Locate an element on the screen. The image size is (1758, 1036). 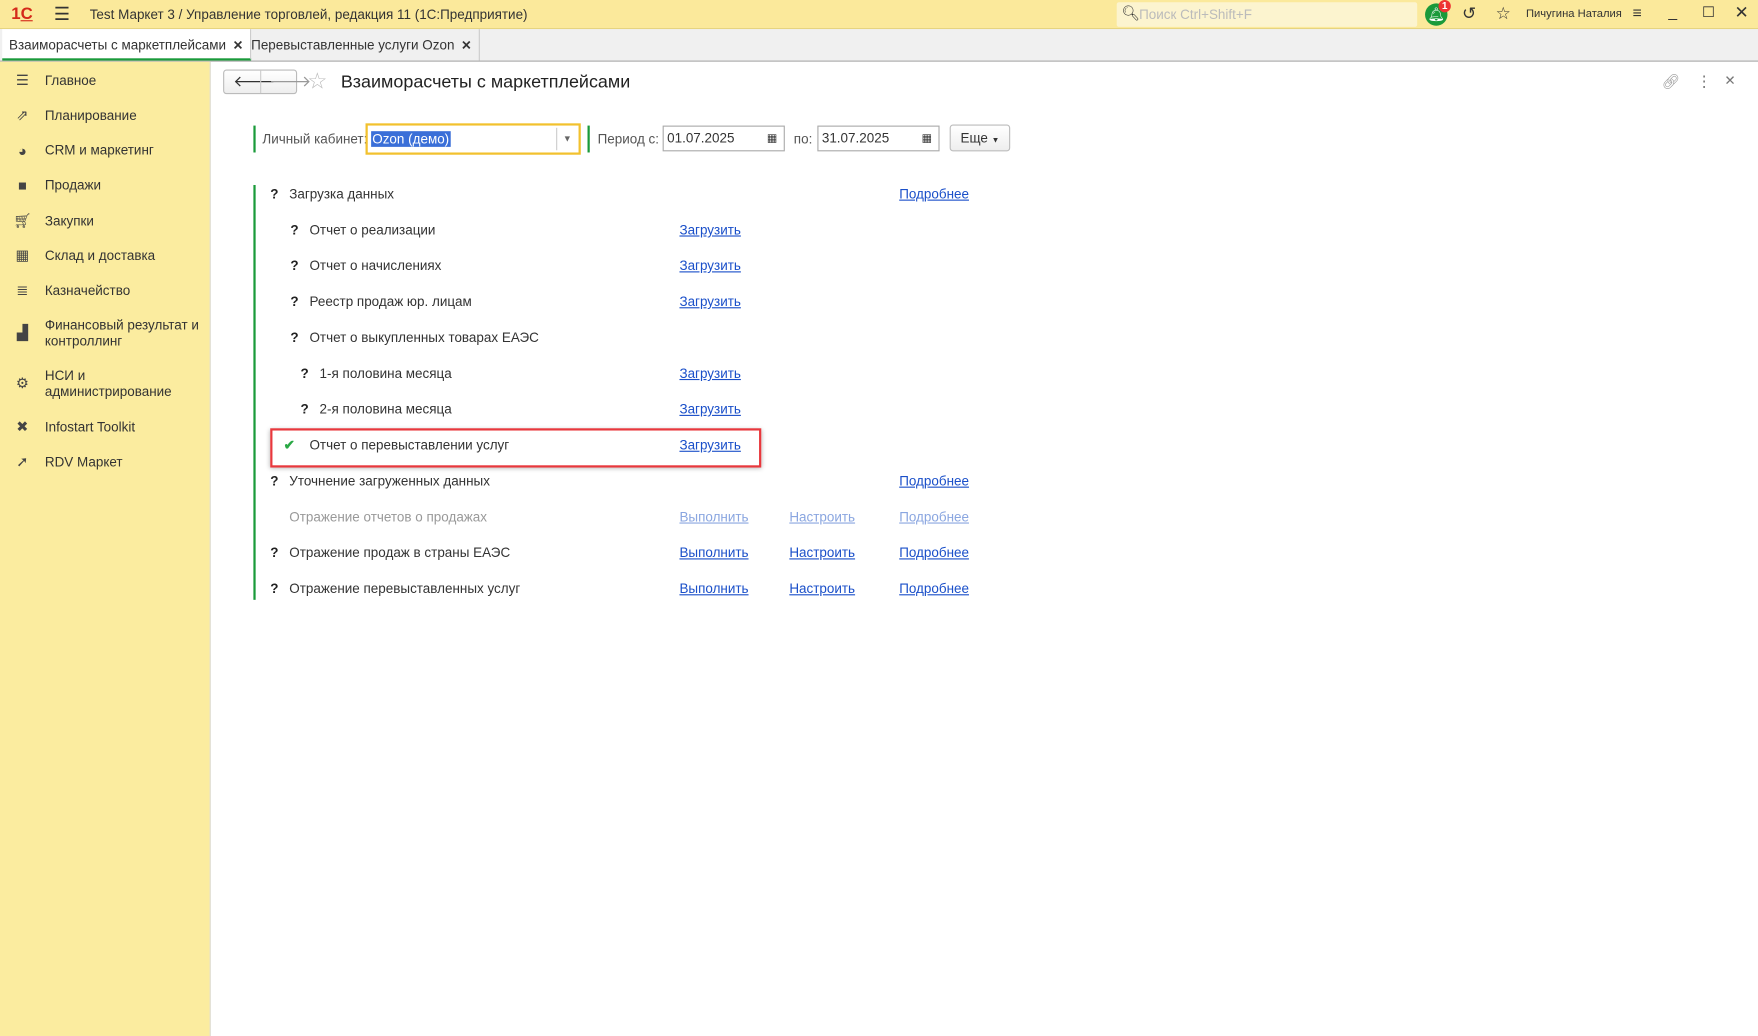
label: Планирование is located at coordinates (90, 115).